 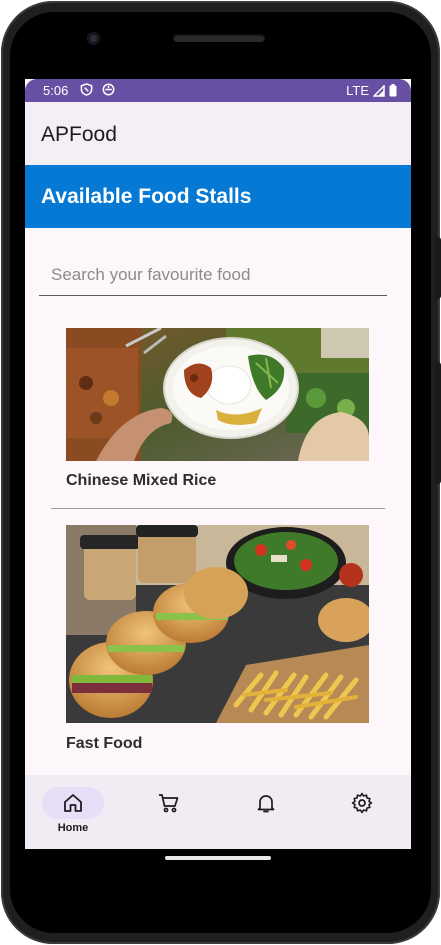 I want to click on shield-icon, so click(x=86, y=89).